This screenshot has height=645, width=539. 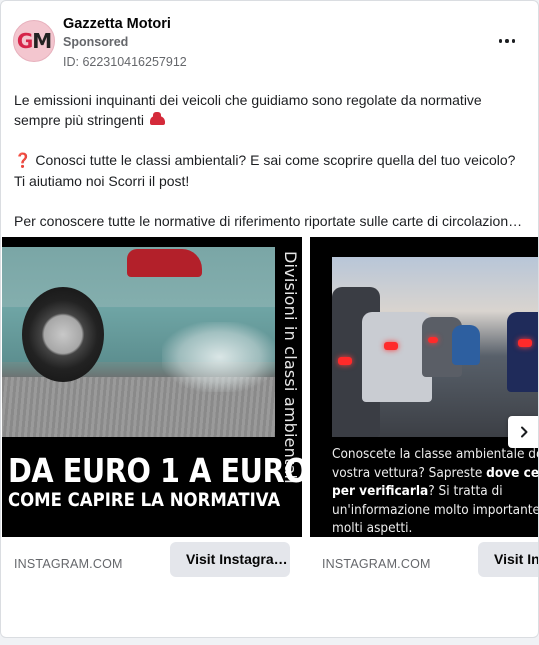 I want to click on page-name: Gazzetta Motori, so click(x=117, y=24).